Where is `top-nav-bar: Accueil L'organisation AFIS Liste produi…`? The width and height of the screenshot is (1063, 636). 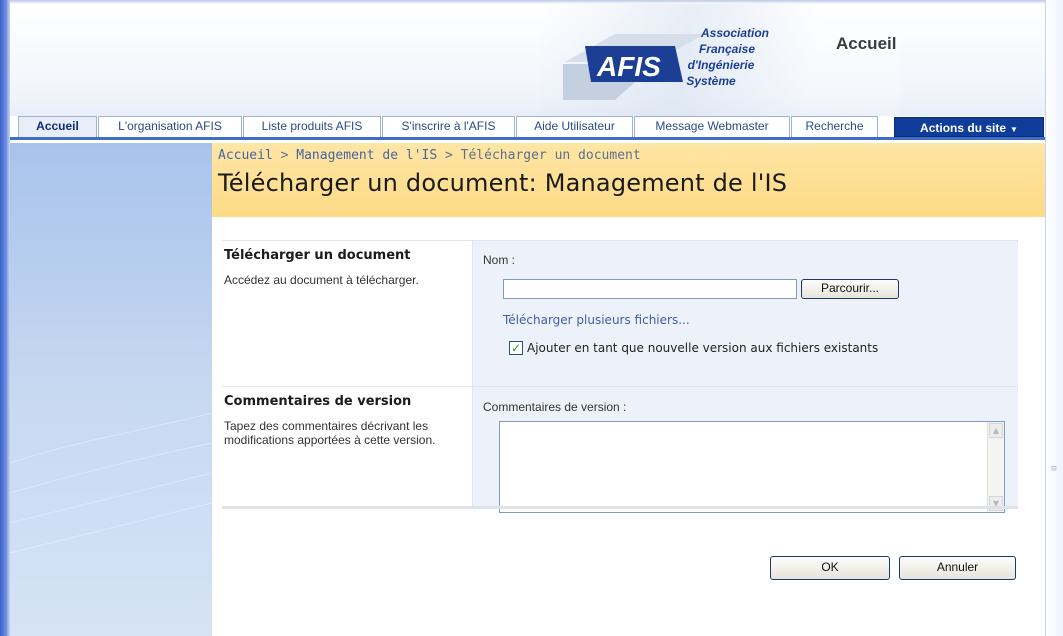 top-nav-bar: Accueil L'organisation AFIS Liste produi… is located at coordinates (527, 128).